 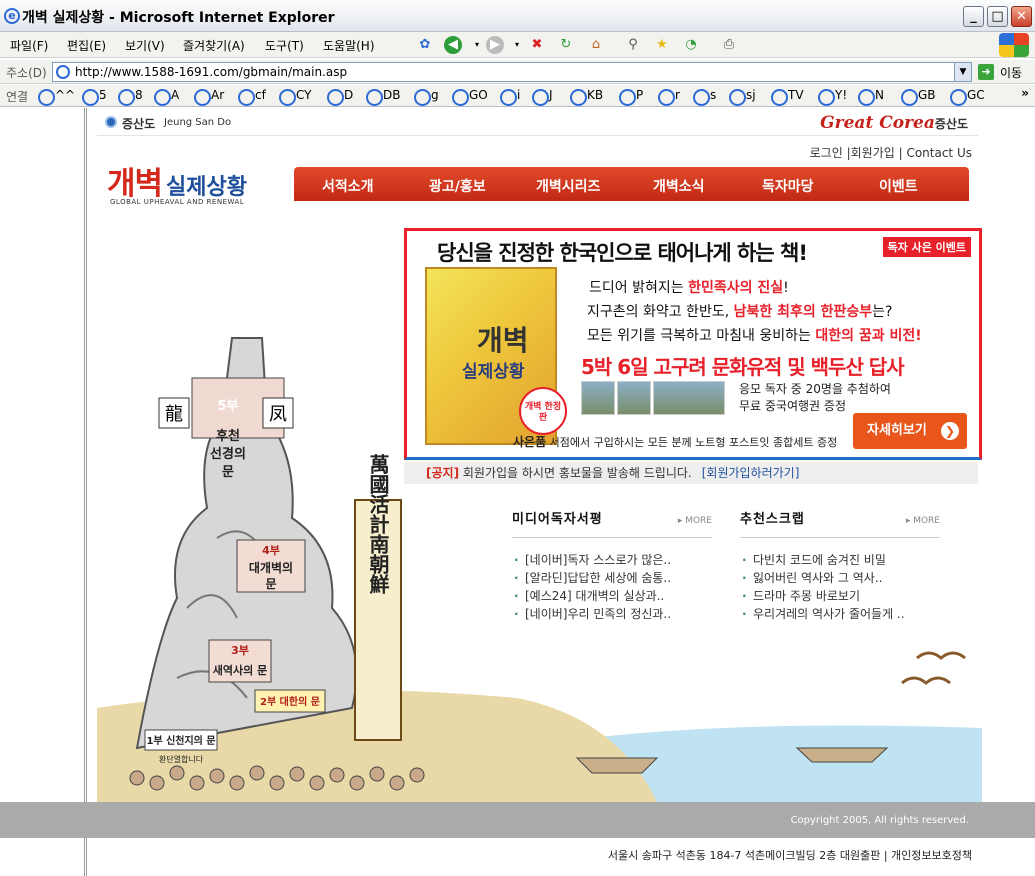 What do you see at coordinates (349, 45) in the screenshot?
I see `menu-help: 도움말(H)` at bounding box center [349, 45].